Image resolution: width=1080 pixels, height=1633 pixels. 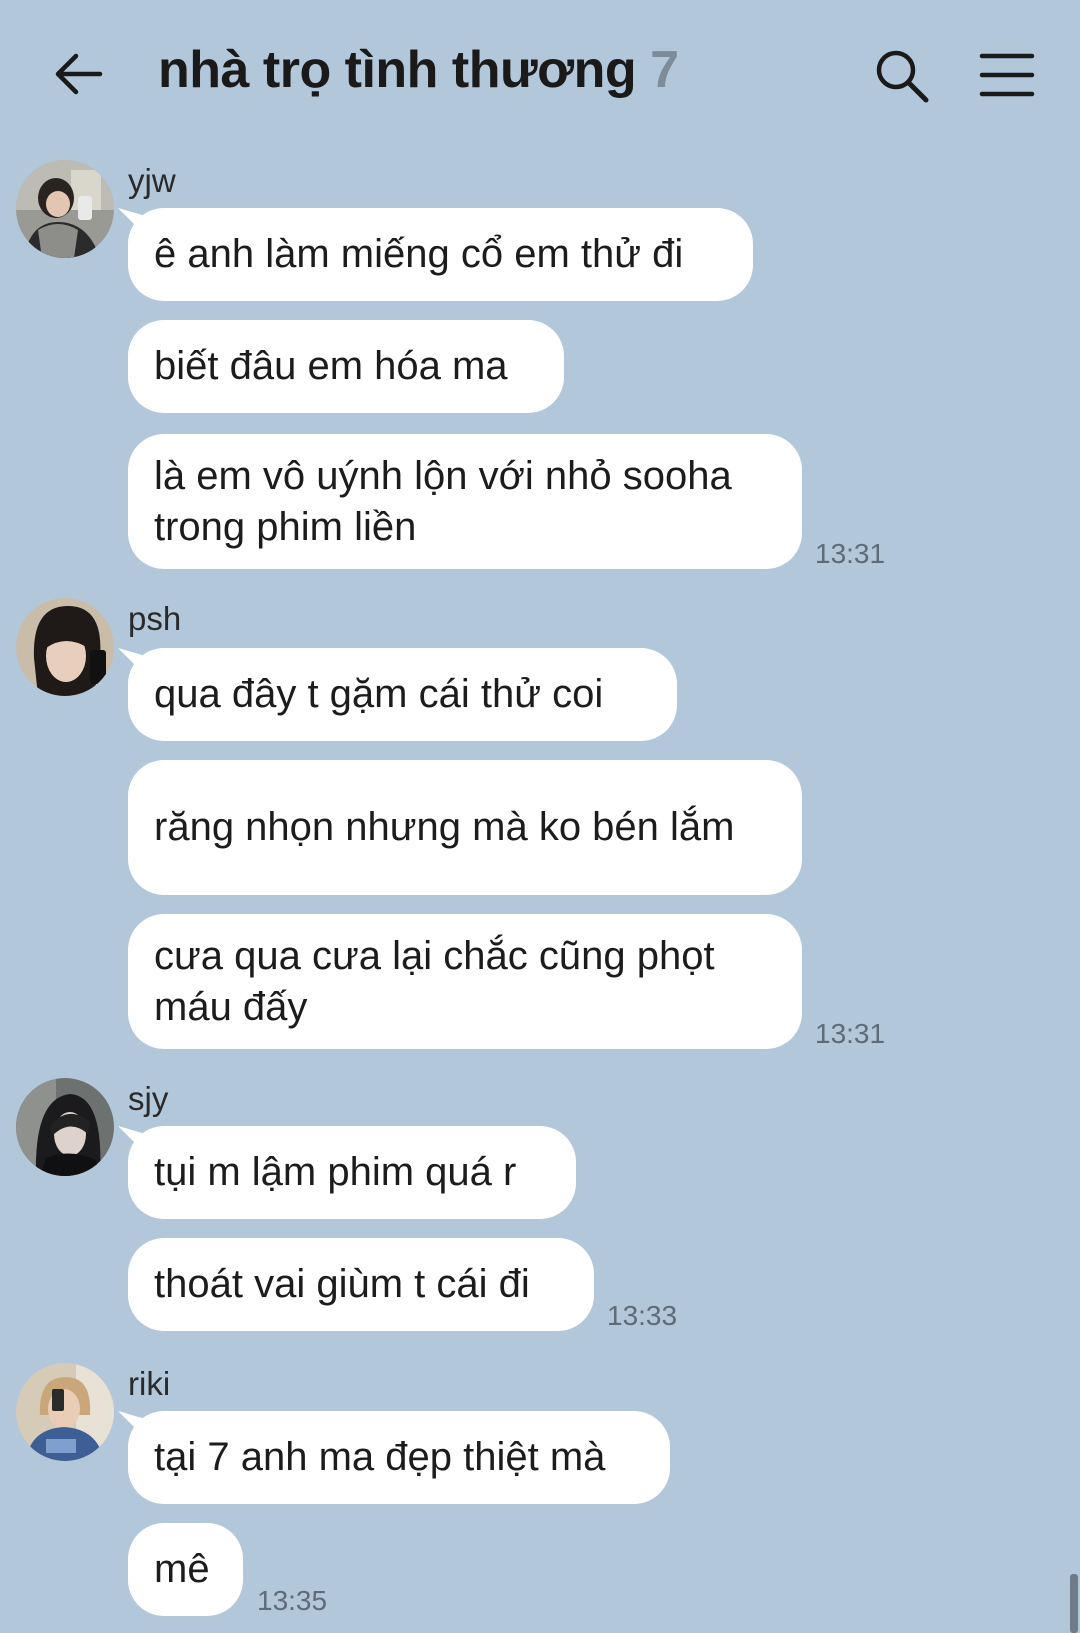 I want to click on message-bubble: tụi m lậm phim quá r, so click(x=352, y=1172).